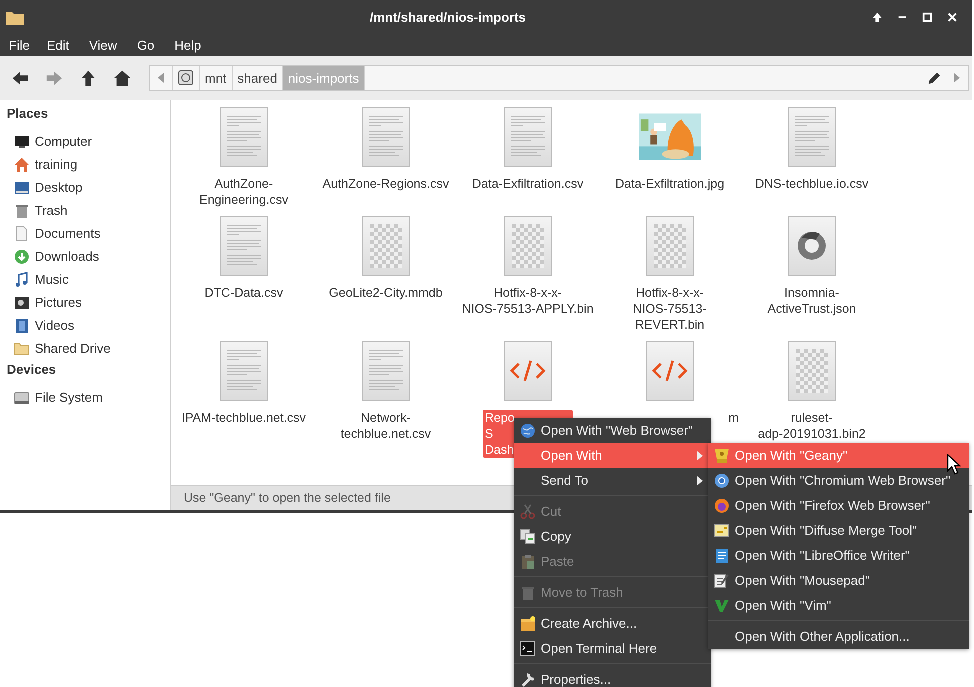  Describe the element at coordinates (215, 78) in the screenshot. I see `path-segment: mnt` at that location.